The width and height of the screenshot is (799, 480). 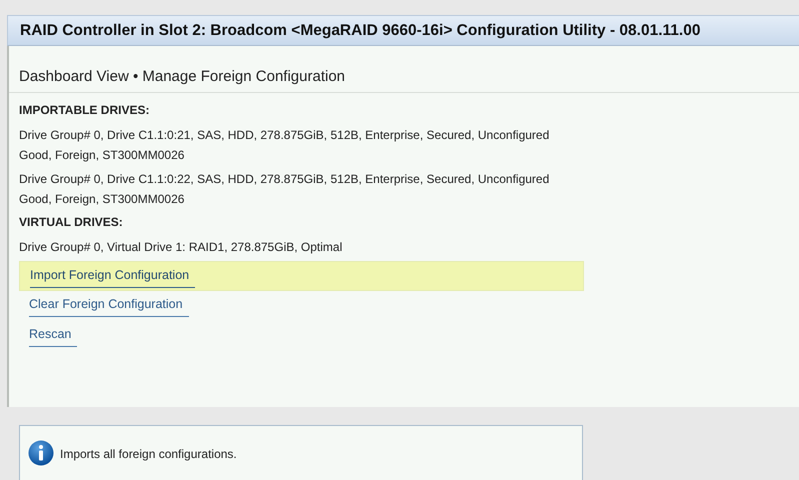 I want to click on action-link: Import Foreign Configuration, so click(x=113, y=277).